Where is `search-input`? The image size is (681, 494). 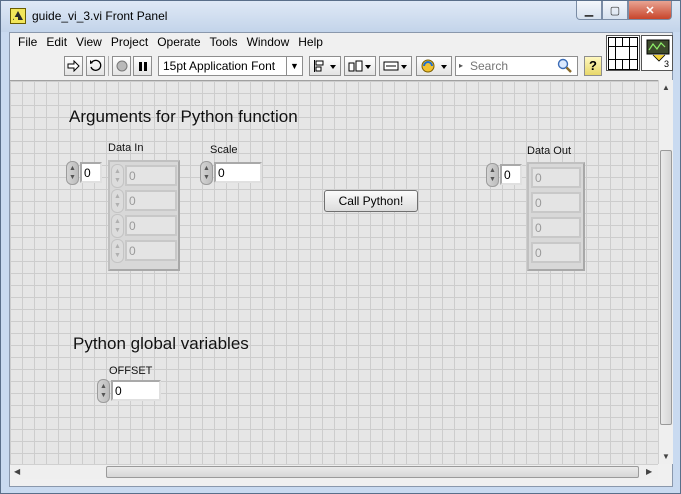 search-input is located at coordinates (517, 66).